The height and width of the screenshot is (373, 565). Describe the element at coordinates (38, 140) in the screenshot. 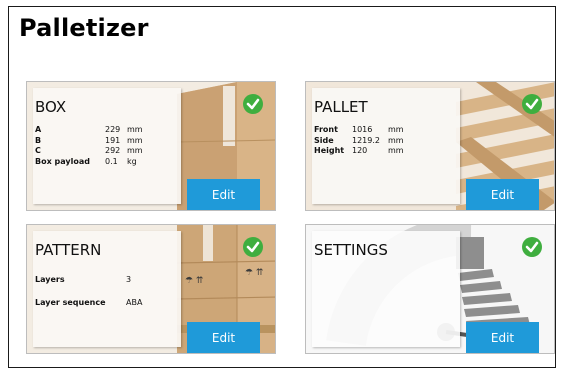

I see `prop-label: B` at that location.